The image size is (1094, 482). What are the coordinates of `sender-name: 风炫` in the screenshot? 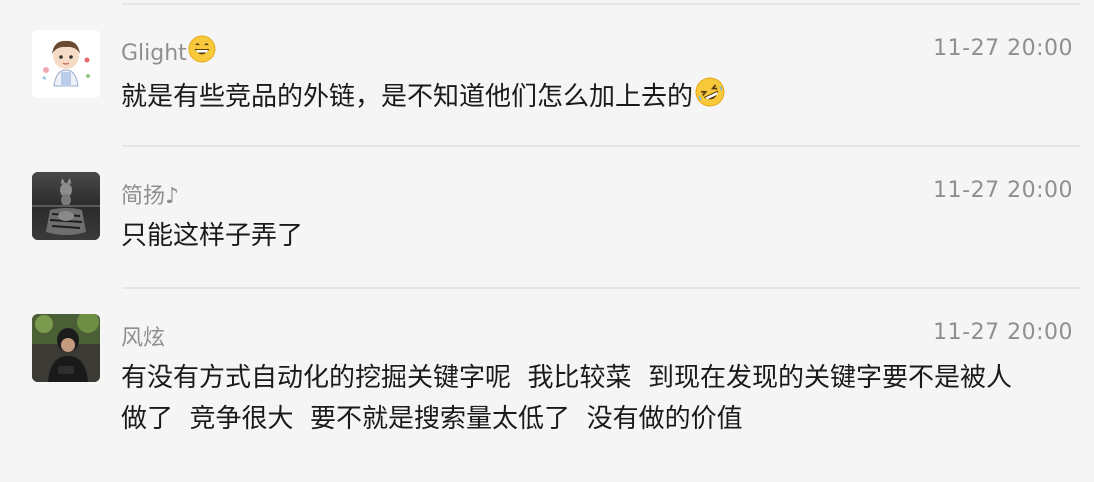 It's located at (143, 338).